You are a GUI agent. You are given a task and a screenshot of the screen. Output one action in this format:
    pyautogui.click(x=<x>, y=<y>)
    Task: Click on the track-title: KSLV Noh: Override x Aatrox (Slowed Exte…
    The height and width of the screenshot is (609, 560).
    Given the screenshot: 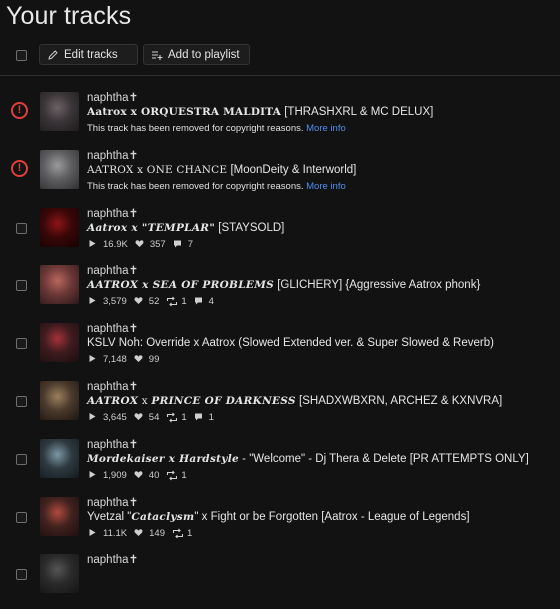 What is the action you would take?
    pyautogui.click(x=290, y=343)
    